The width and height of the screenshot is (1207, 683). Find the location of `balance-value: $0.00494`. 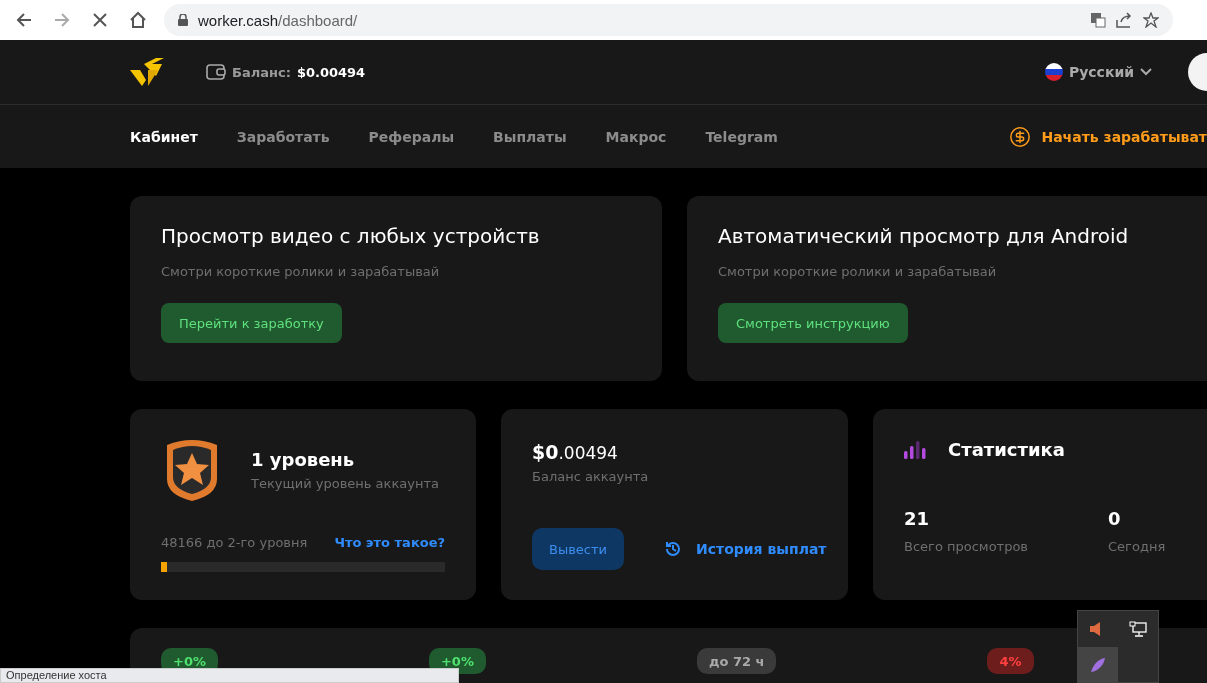

balance-value: $0.00494 is located at coordinates (331, 72).